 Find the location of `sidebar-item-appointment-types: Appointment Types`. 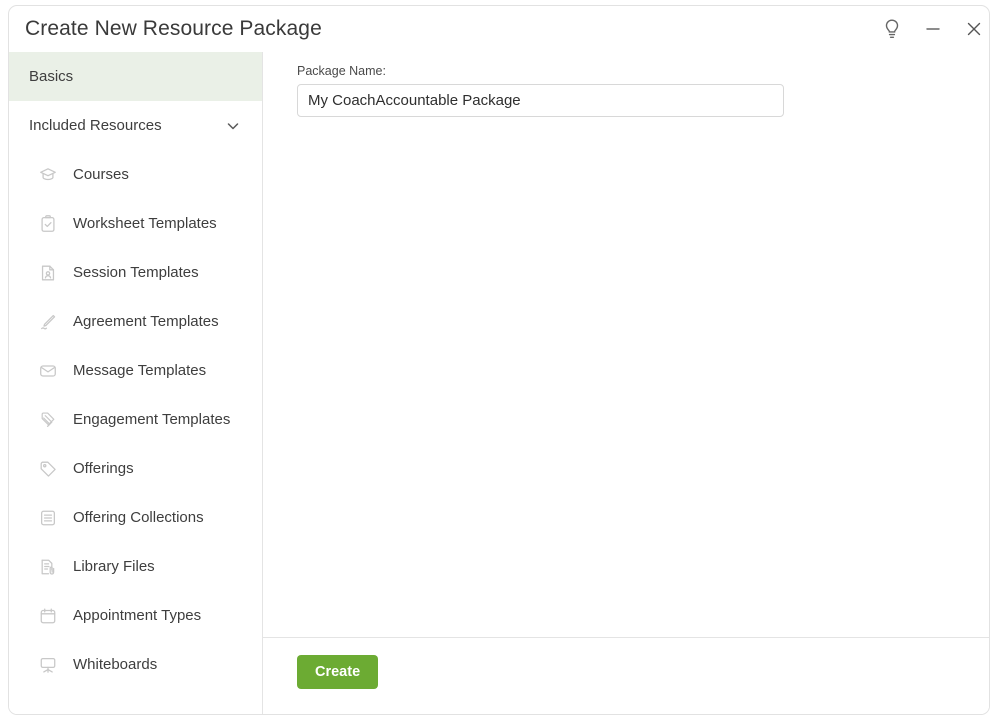

sidebar-item-appointment-types: Appointment Types is located at coordinates (135, 615).